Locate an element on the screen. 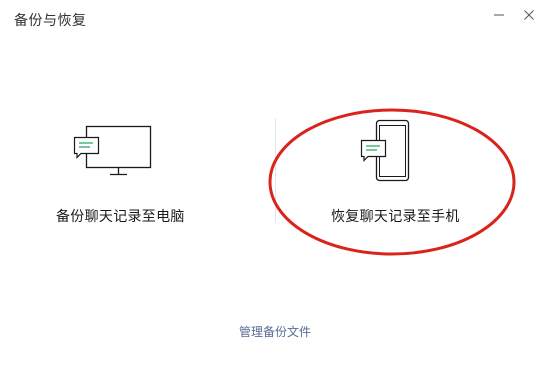  close-button is located at coordinates (529, 15).